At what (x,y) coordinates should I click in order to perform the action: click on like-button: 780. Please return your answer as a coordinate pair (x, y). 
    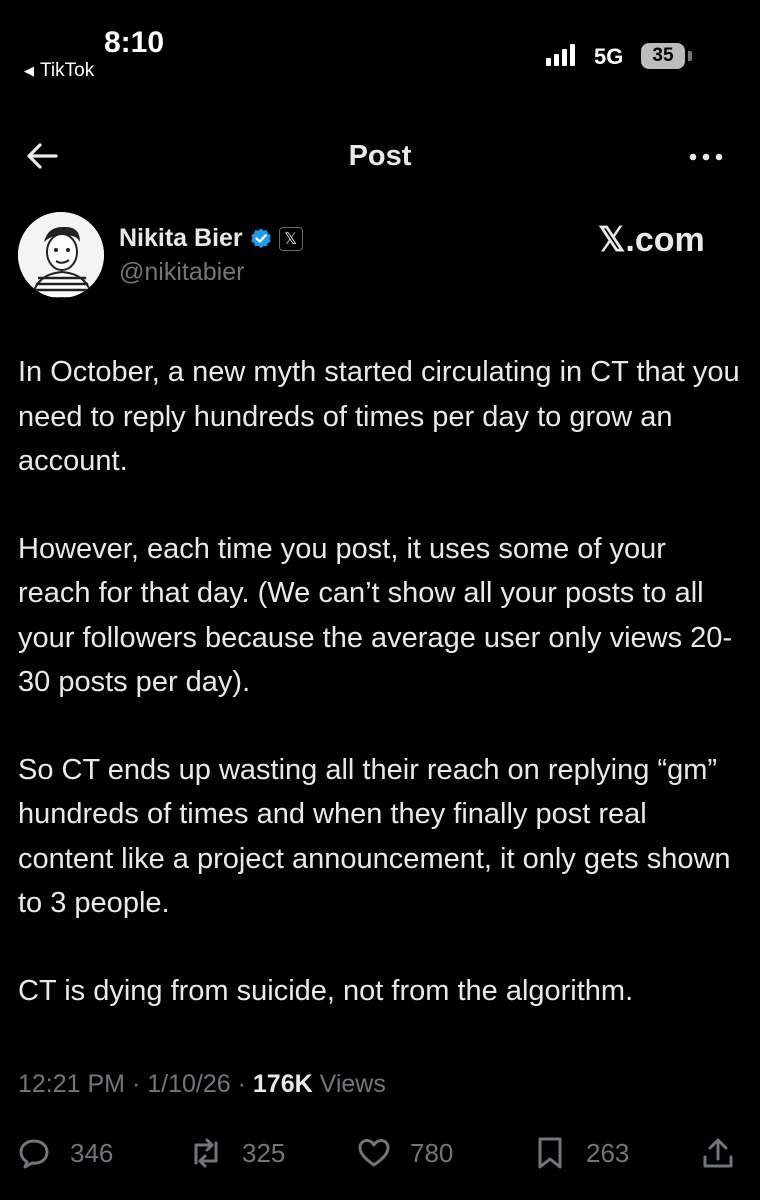
    Looking at the image, I should click on (404, 1153).